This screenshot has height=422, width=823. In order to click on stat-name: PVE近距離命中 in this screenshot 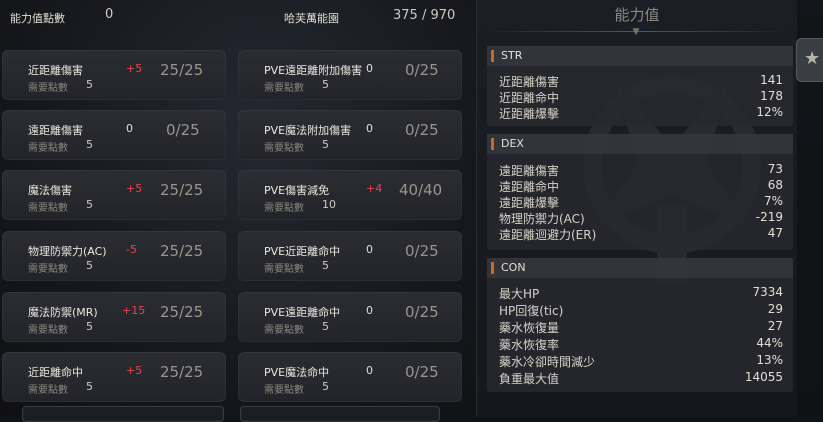, I will do `click(302, 251)`.